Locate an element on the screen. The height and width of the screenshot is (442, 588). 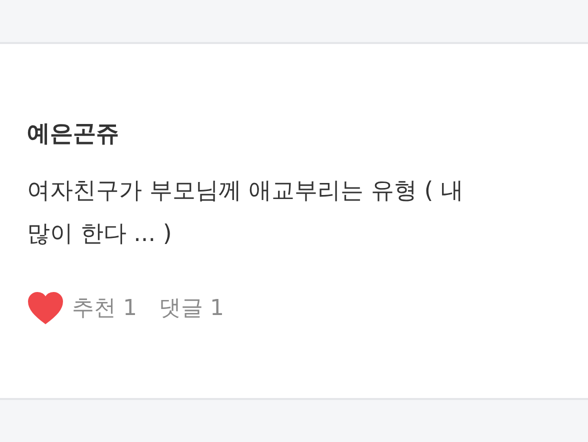
heart-icon is located at coordinates (45, 308).